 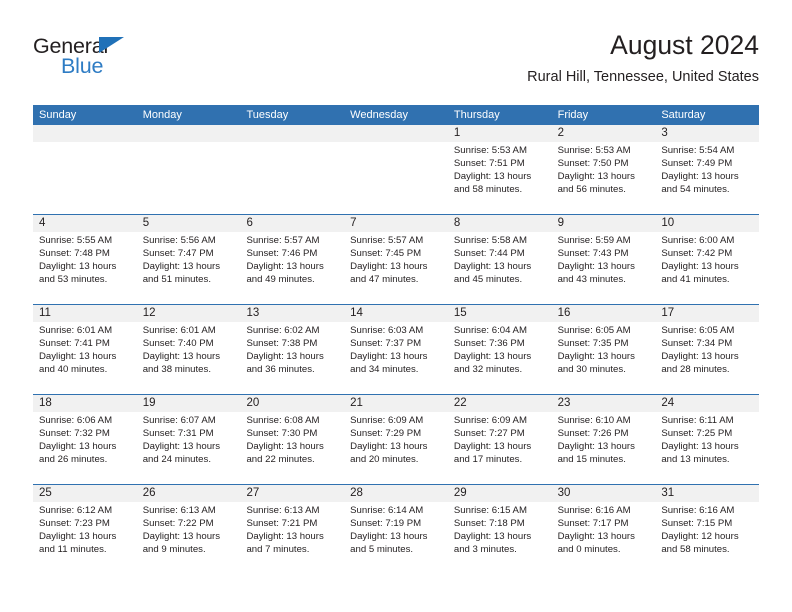 What do you see at coordinates (85, 313) in the screenshot?
I see `day-number-11: 11` at bounding box center [85, 313].